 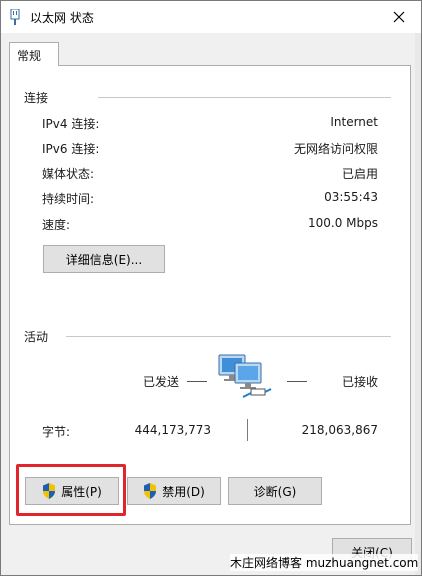 I want to click on highlight-box, so click(x=71, y=490).